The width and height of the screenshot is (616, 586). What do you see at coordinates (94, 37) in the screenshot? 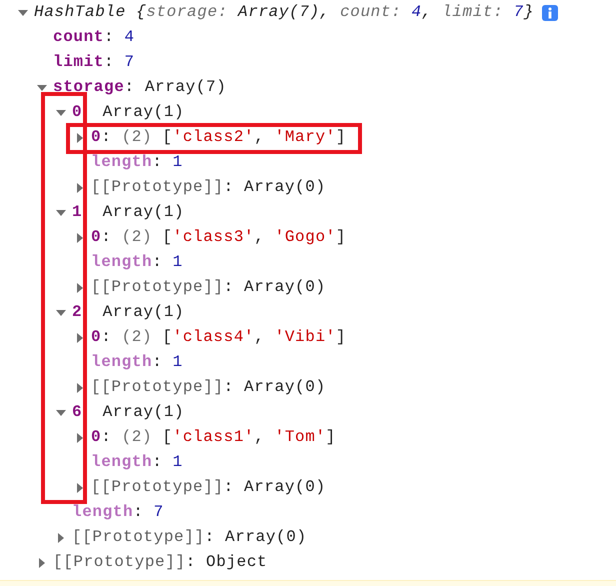
I see `property-line: count: 4` at bounding box center [94, 37].